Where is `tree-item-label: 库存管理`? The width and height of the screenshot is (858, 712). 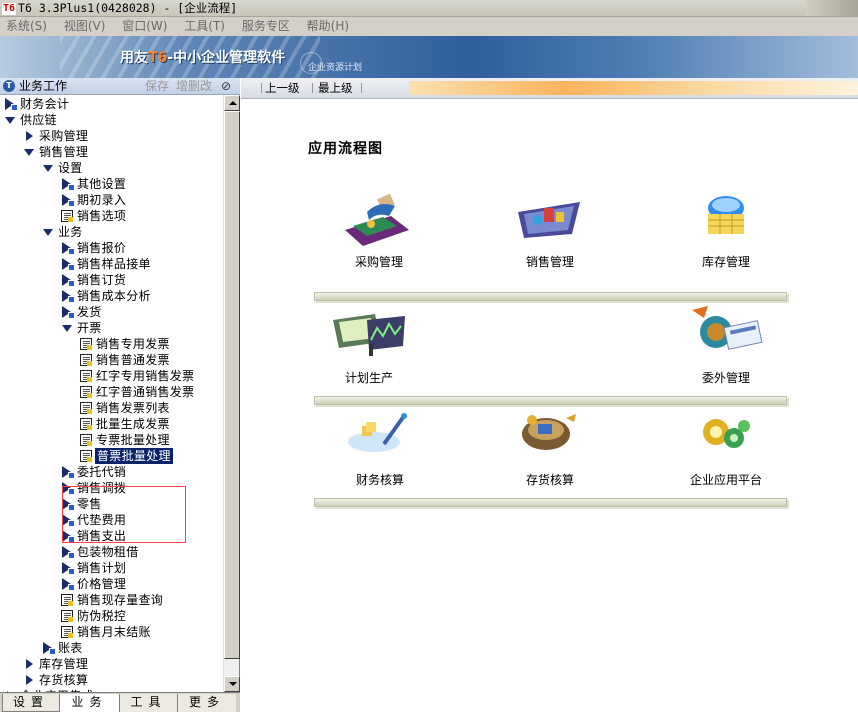 tree-item-label: 库存管理 is located at coordinates (64, 664).